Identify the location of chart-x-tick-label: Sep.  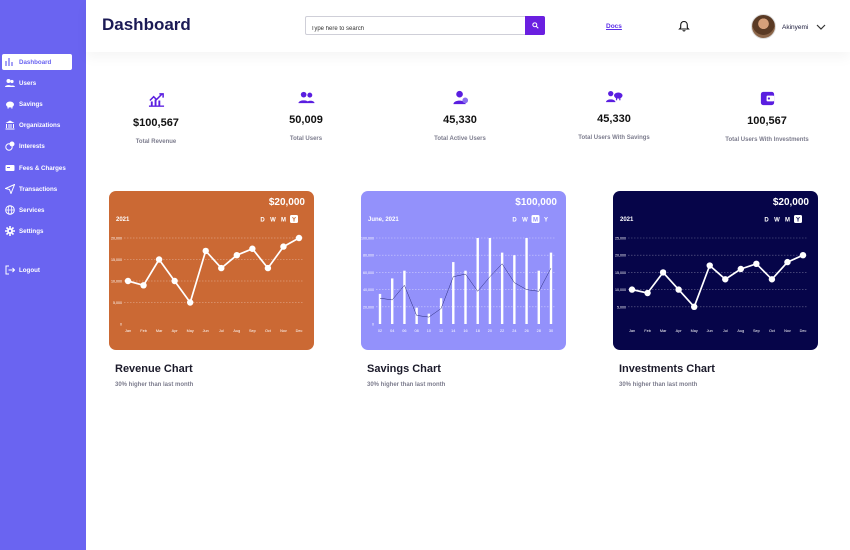
(252, 331).